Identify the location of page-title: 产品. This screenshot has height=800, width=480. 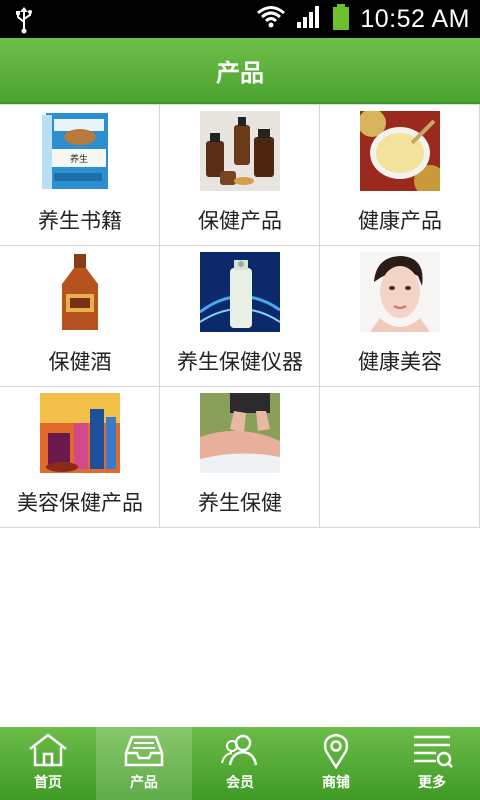
(240, 72).